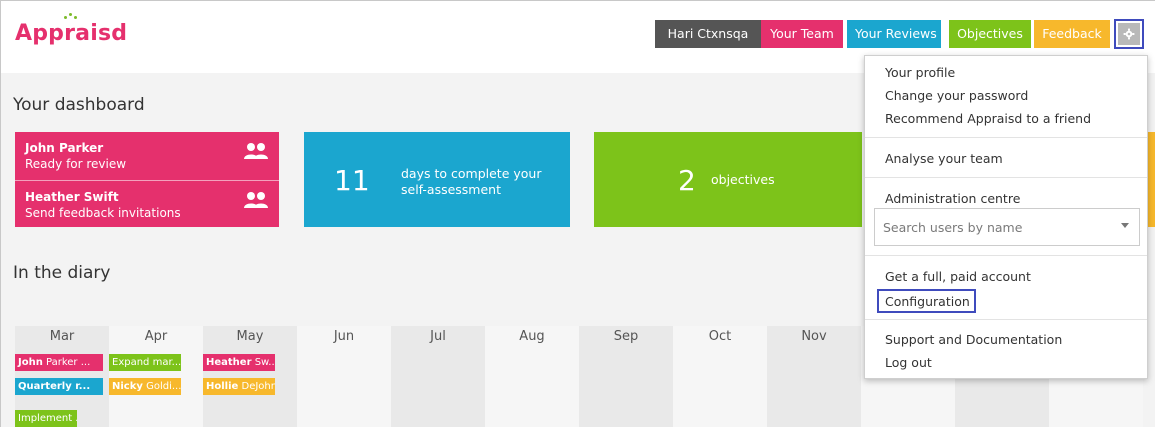 Image resolution: width=1155 pixels, height=427 pixels. Describe the element at coordinates (250, 336) in the screenshot. I see `month-label: May` at that location.